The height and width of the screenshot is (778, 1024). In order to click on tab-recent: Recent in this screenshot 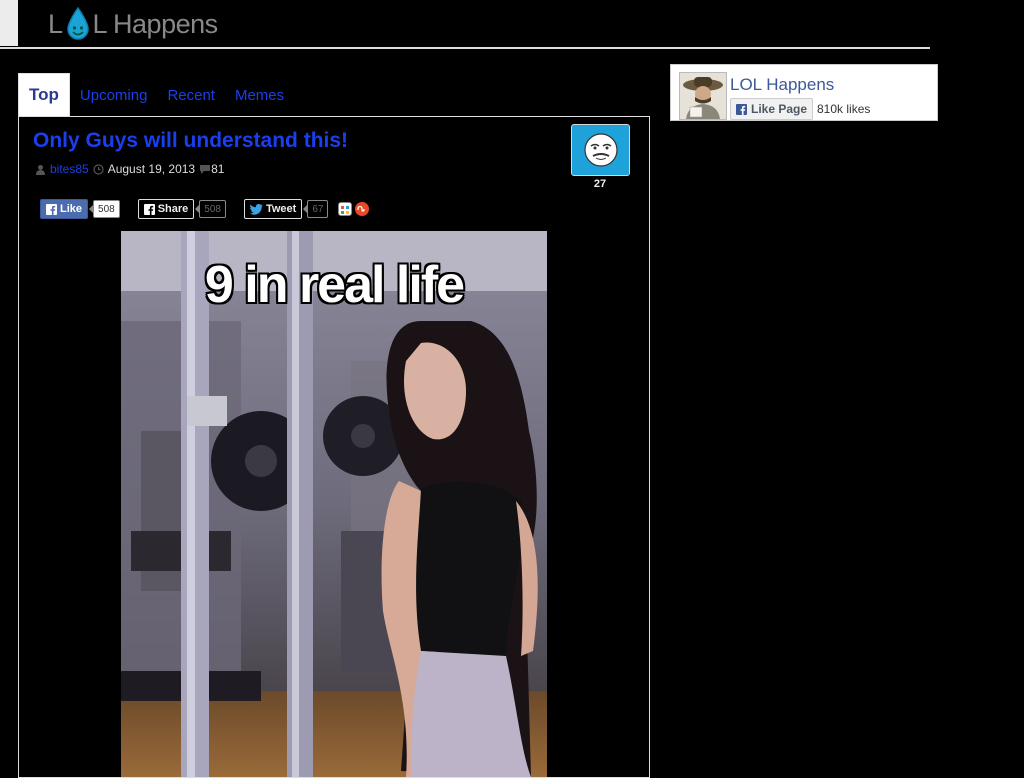, I will do `click(191, 95)`.